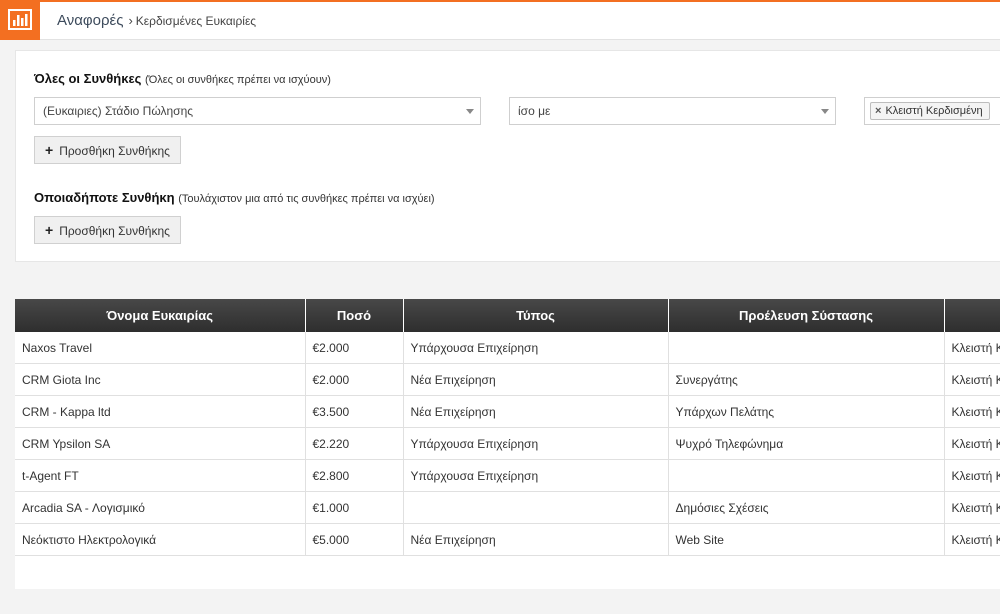 The width and height of the screenshot is (1000, 614). Describe the element at coordinates (354, 411) in the screenshot. I see `cell-amount: €3.500` at that location.